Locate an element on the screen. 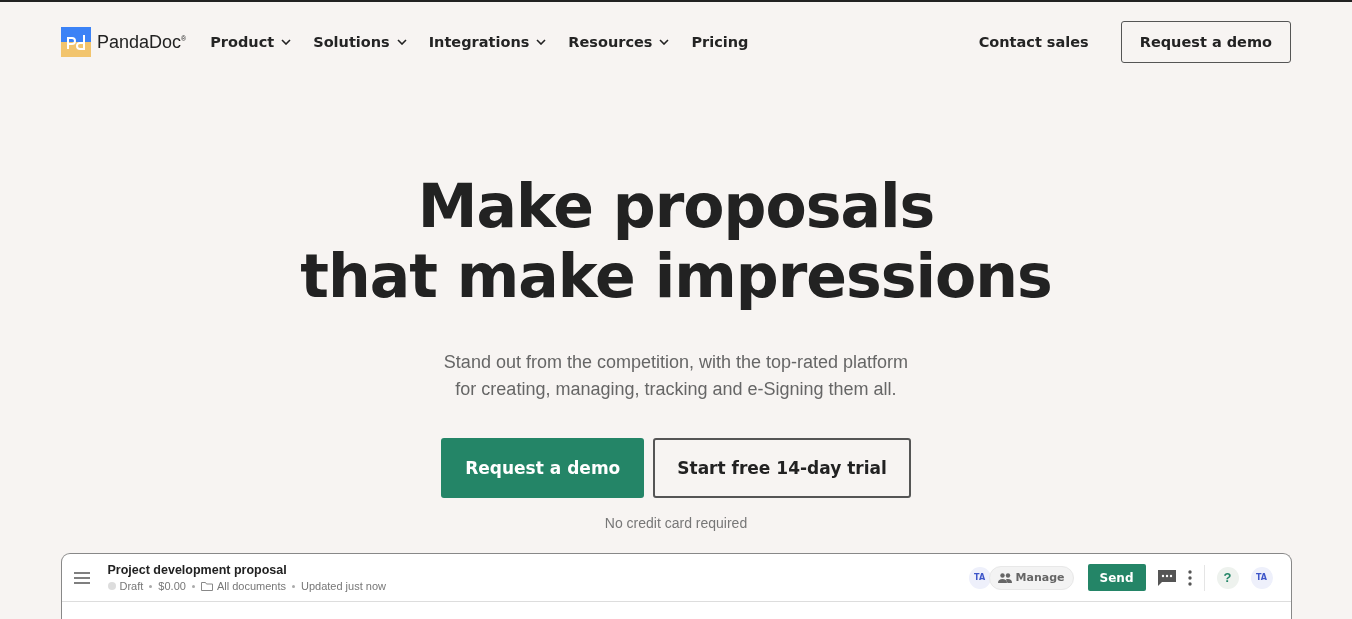 The height and width of the screenshot is (619, 1352). status-dot-icon is located at coordinates (111, 586).